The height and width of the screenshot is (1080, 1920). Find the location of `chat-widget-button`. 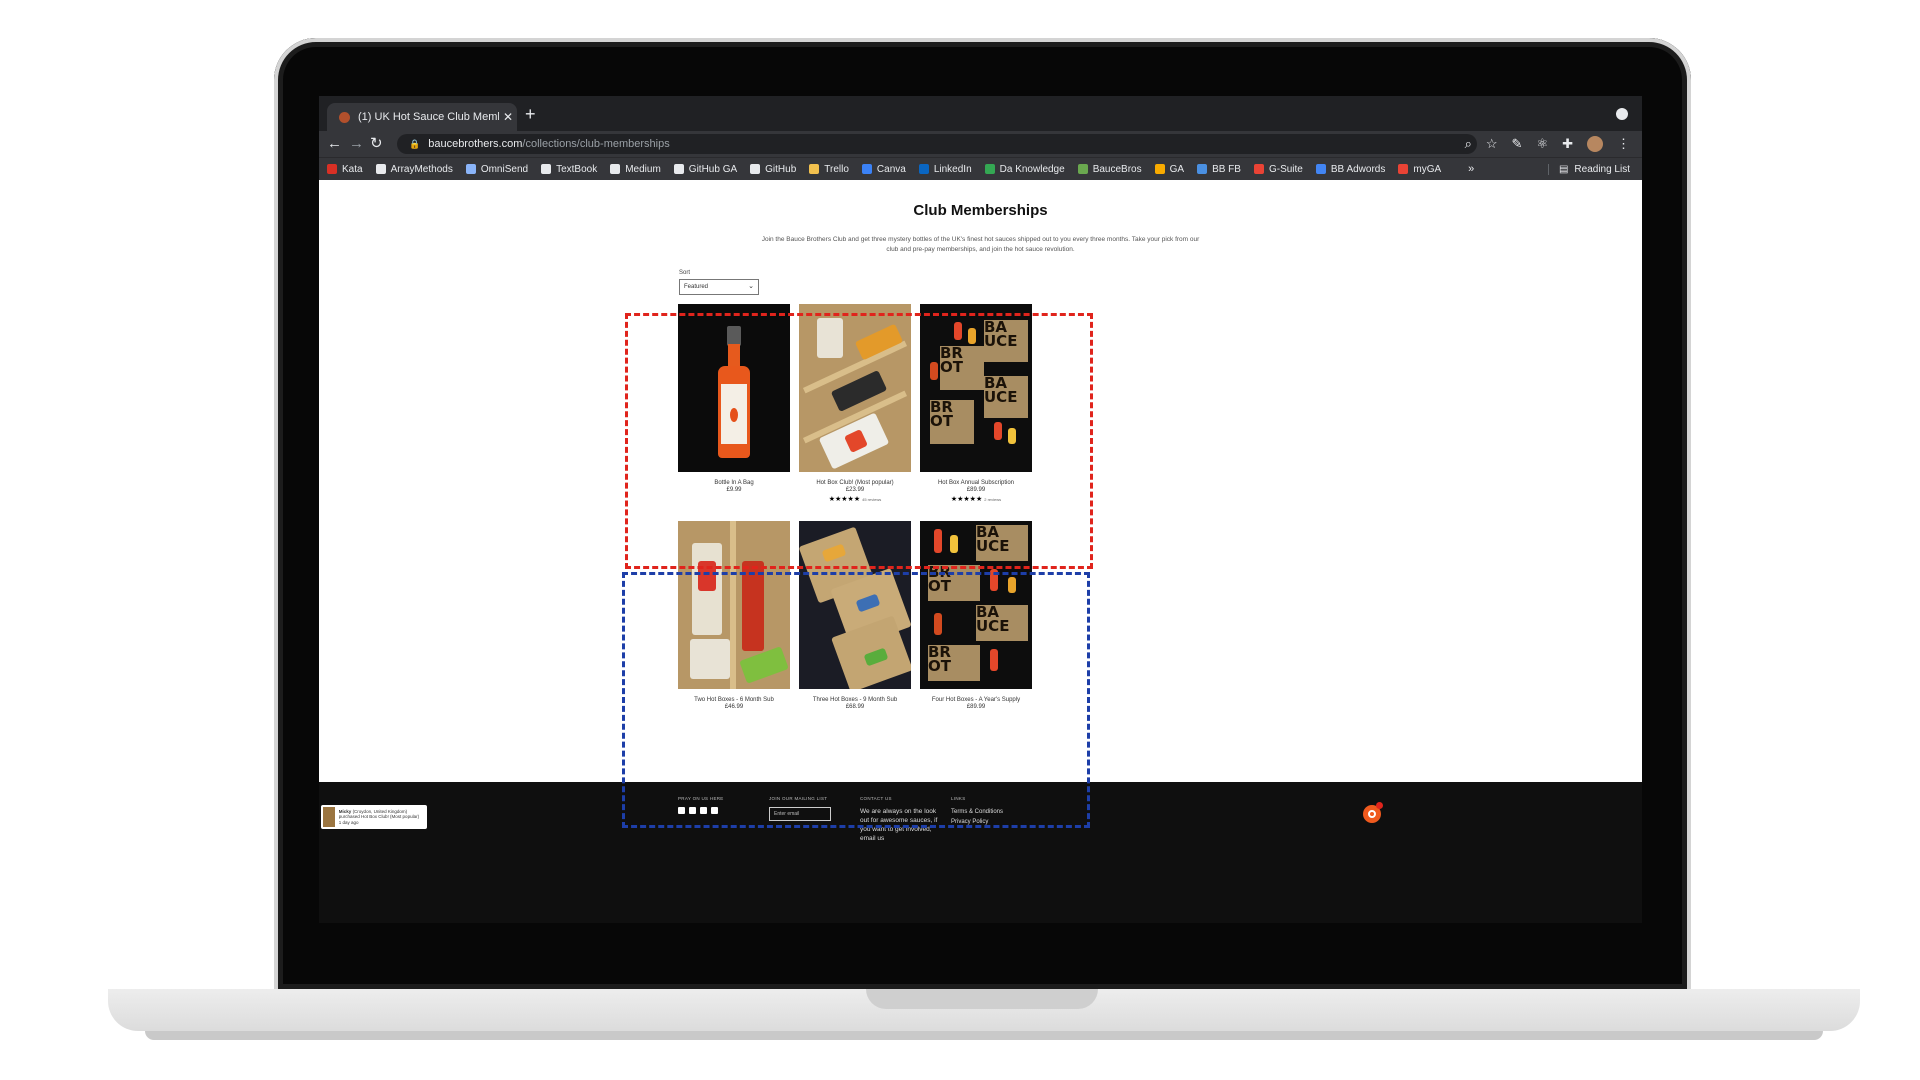

chat-widget-button is located at coordinates (1373, 812).